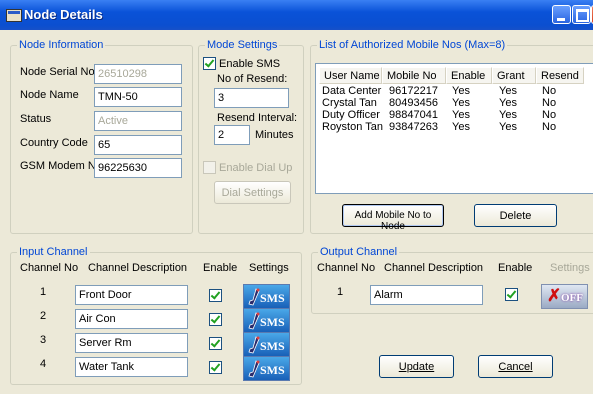 The height and width of the screenshot is (394, 593). Describe the element at coordinates (53, 252) in the screenshot. I see `group-legend: Input Channel` at that location.